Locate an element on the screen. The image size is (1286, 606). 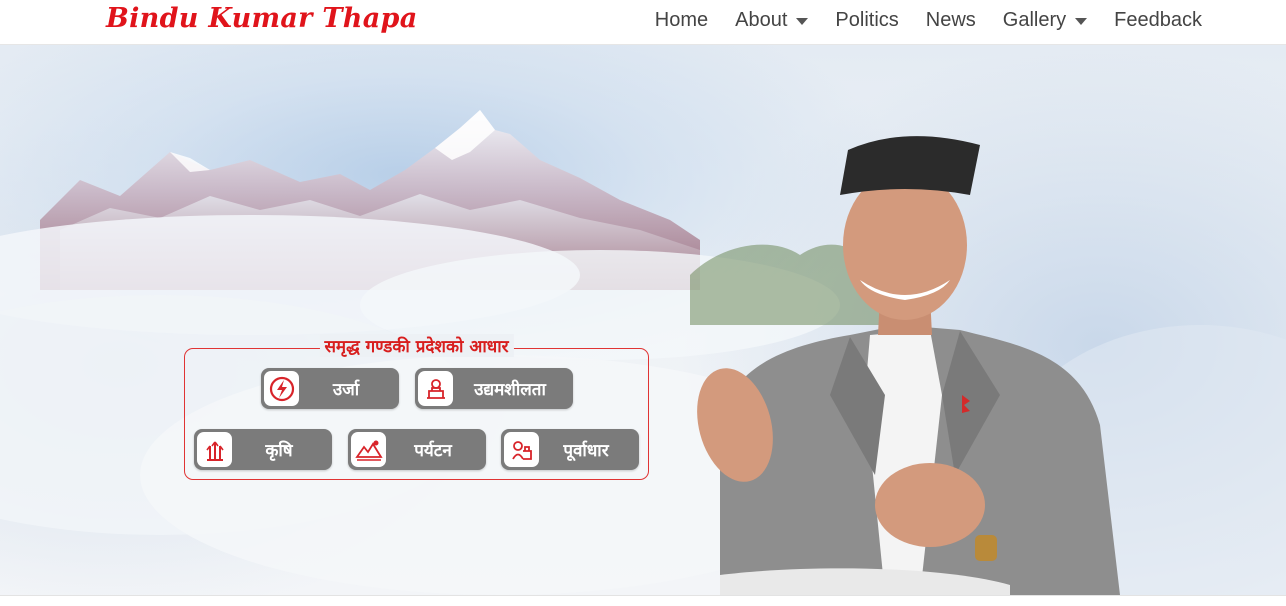
pillar-button-tourism: पर्यटन is located at coordinates (417, 449).